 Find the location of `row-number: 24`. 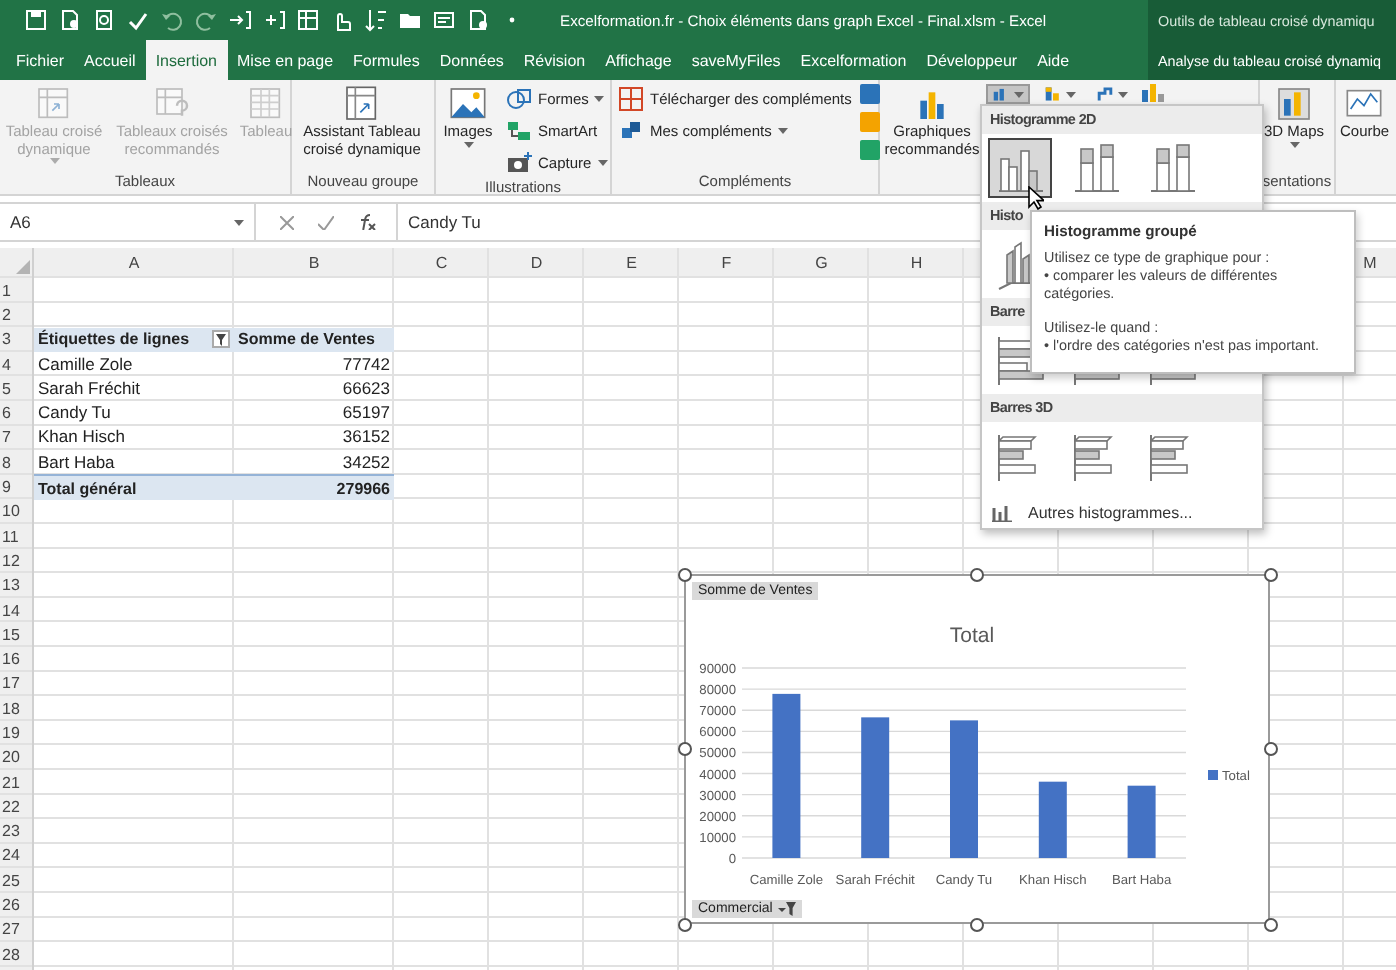

row-number: 24 is located at coordinates (17, 856).